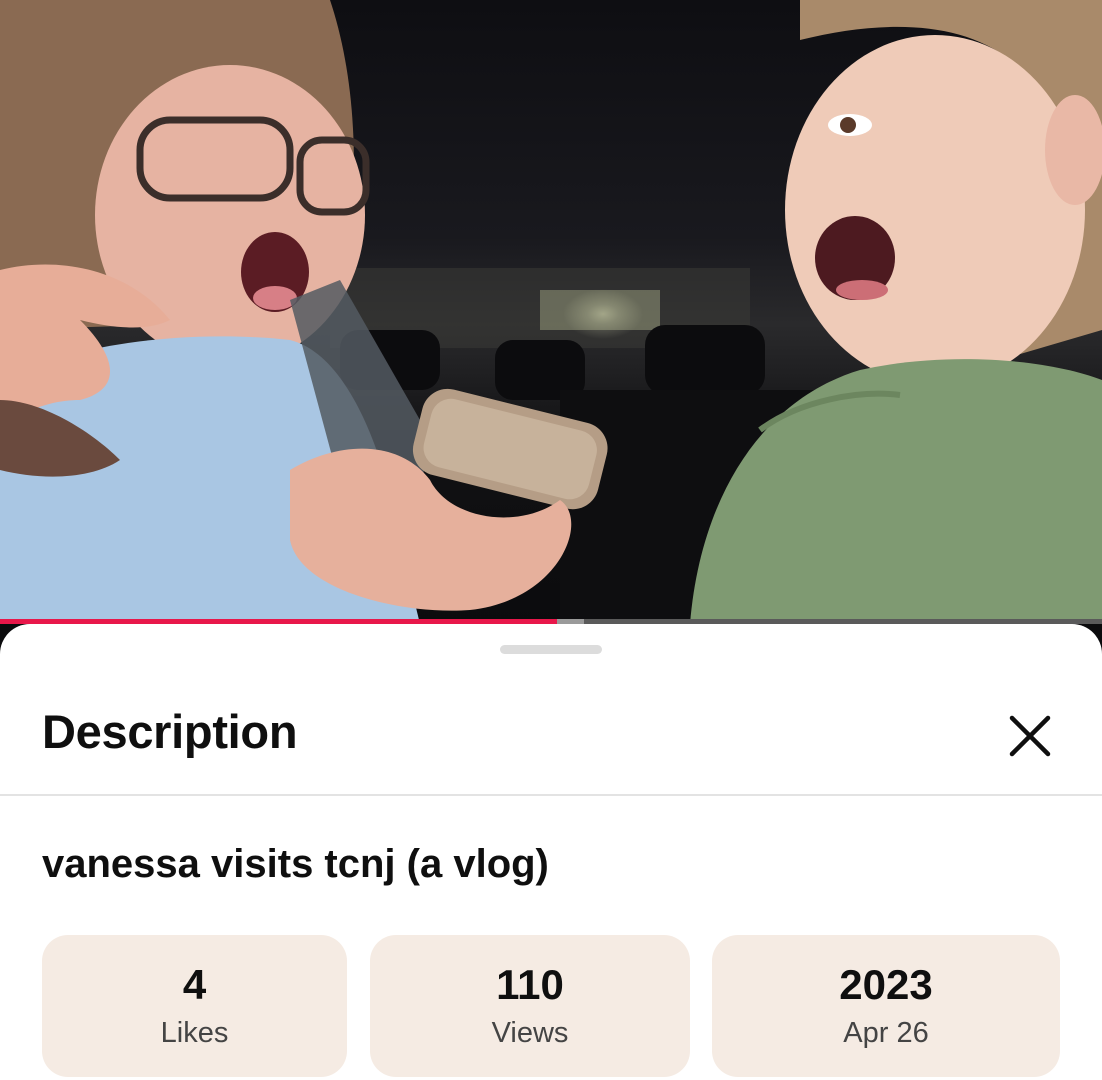 This screenshot has height=1080, width=1102. Describe the element at coordinates (886, 985) in the screenshot. I see `upload-year: 2023` at that location.